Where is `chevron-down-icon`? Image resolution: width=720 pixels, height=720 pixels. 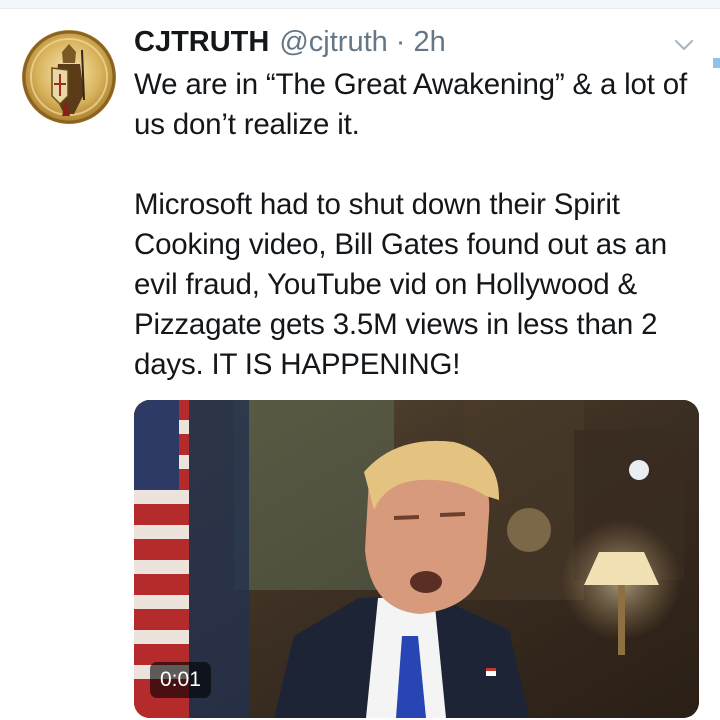 chevron-down-icon is located at coordinates (684, 45).